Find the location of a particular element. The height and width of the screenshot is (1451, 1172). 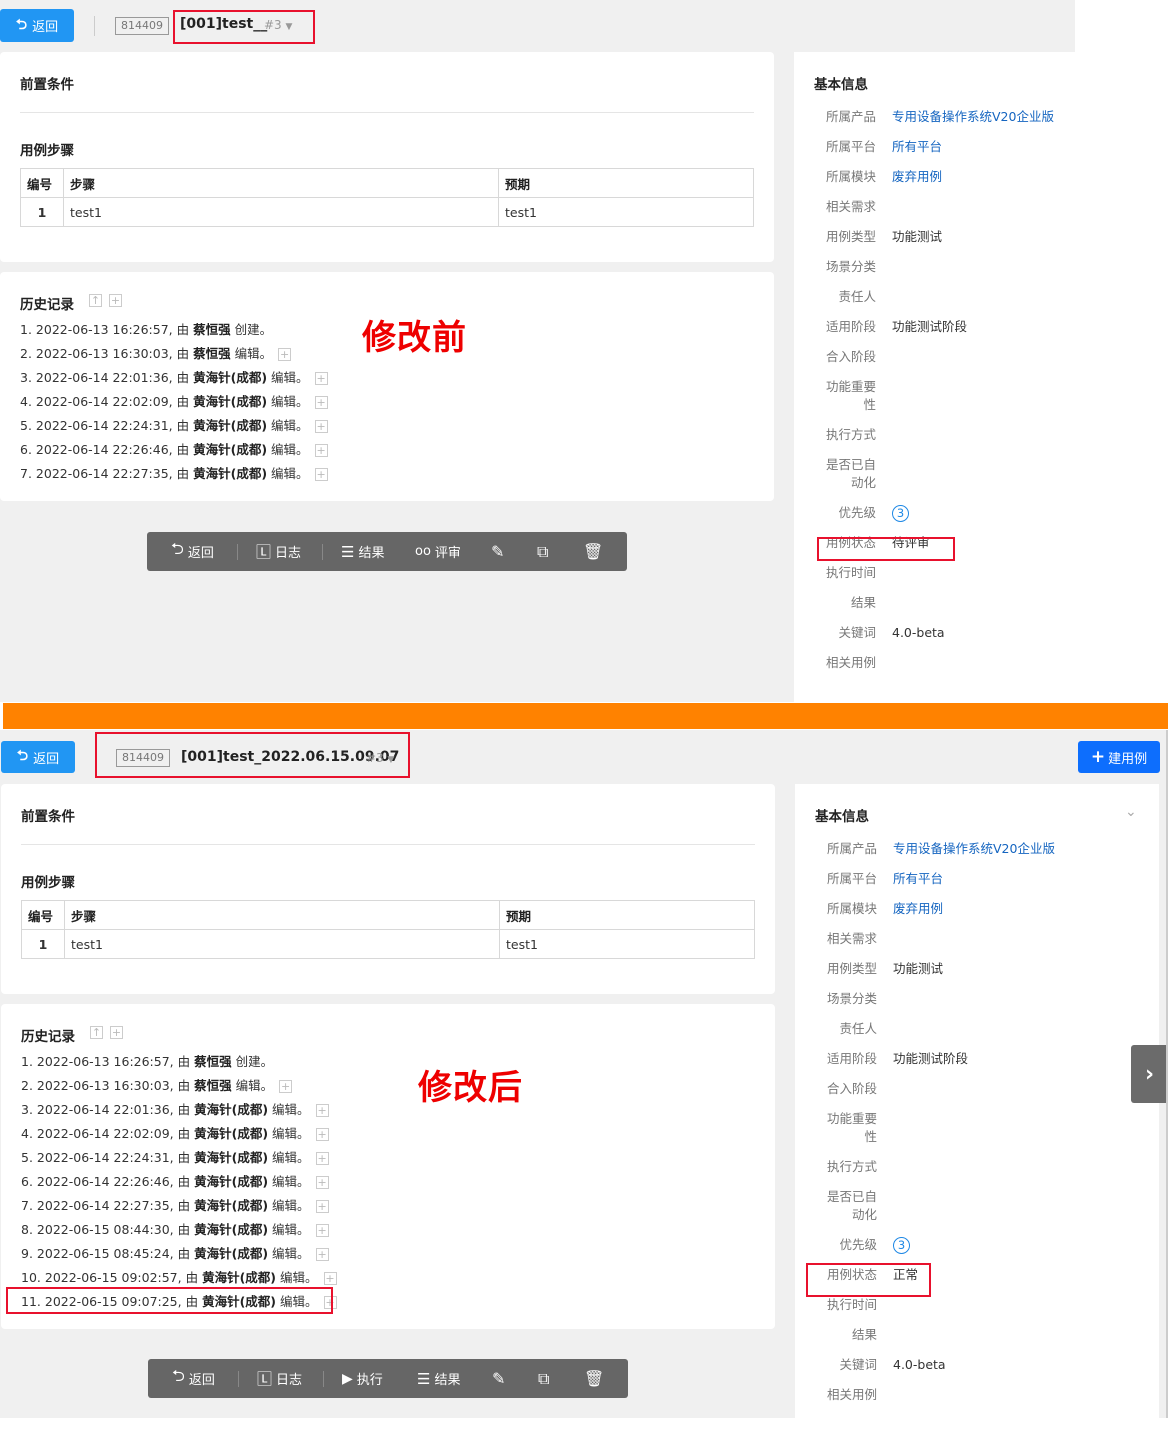

history-time: 2022-06-14 22:26:46, 由 is located at coordinates (112, 449).